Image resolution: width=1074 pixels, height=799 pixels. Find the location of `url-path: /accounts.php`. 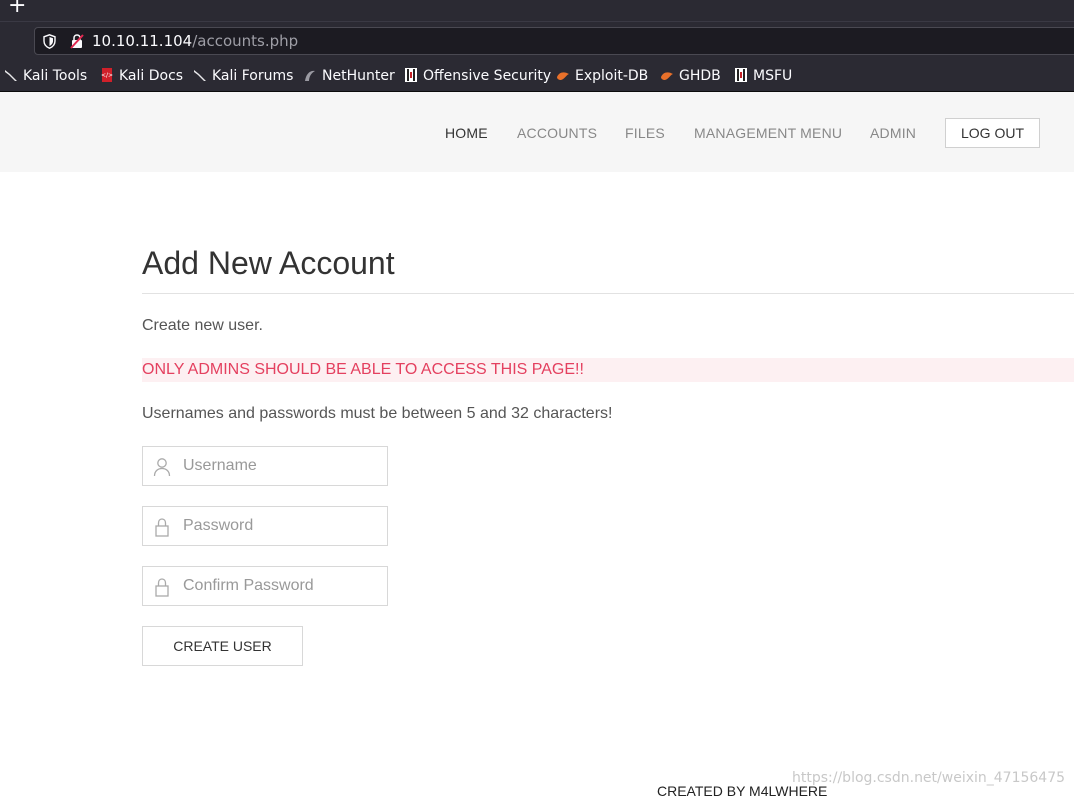

url-path: /accounts.php is located at coordinates (245, 41).